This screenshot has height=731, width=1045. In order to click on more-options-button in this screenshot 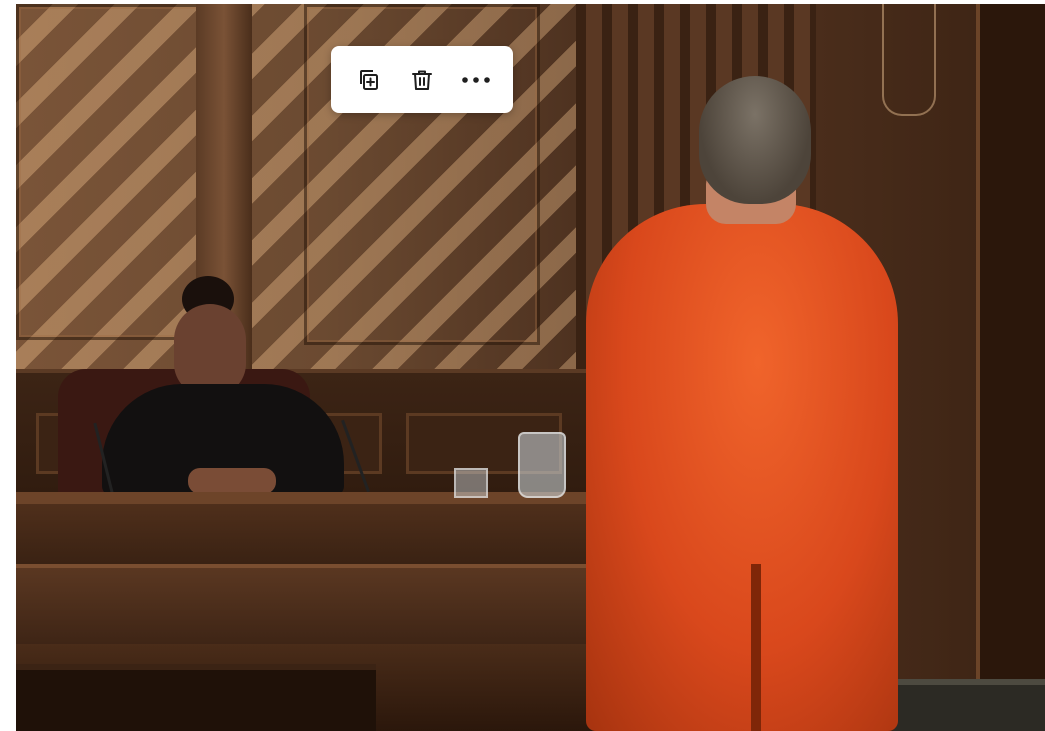, I will do `click(476, 80)`.